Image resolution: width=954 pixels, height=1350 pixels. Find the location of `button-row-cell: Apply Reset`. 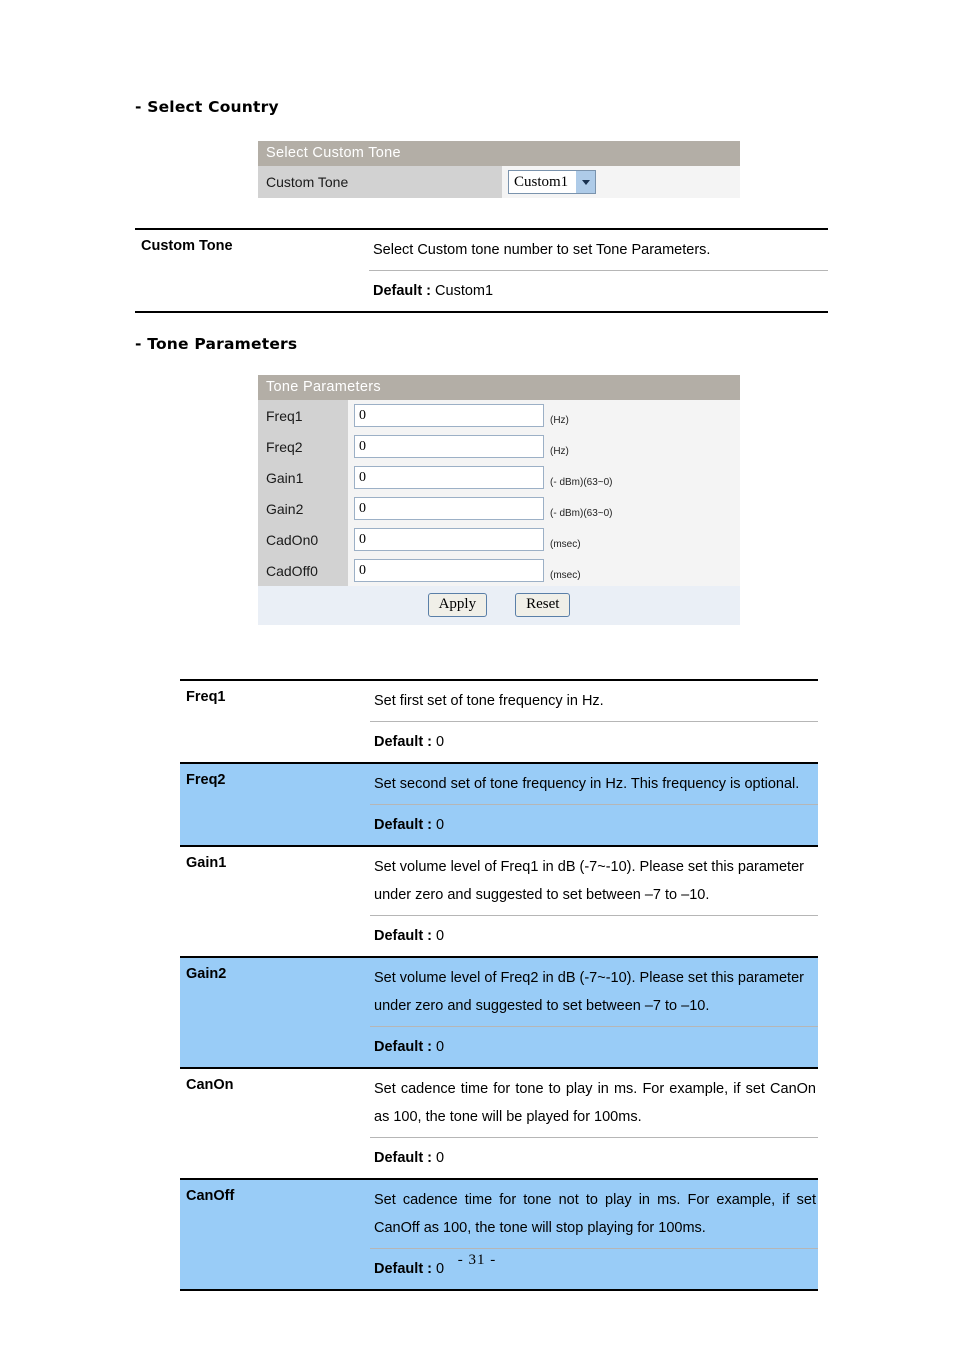

button-row-cell: Apply Reset is located at coordinates (499, 605).